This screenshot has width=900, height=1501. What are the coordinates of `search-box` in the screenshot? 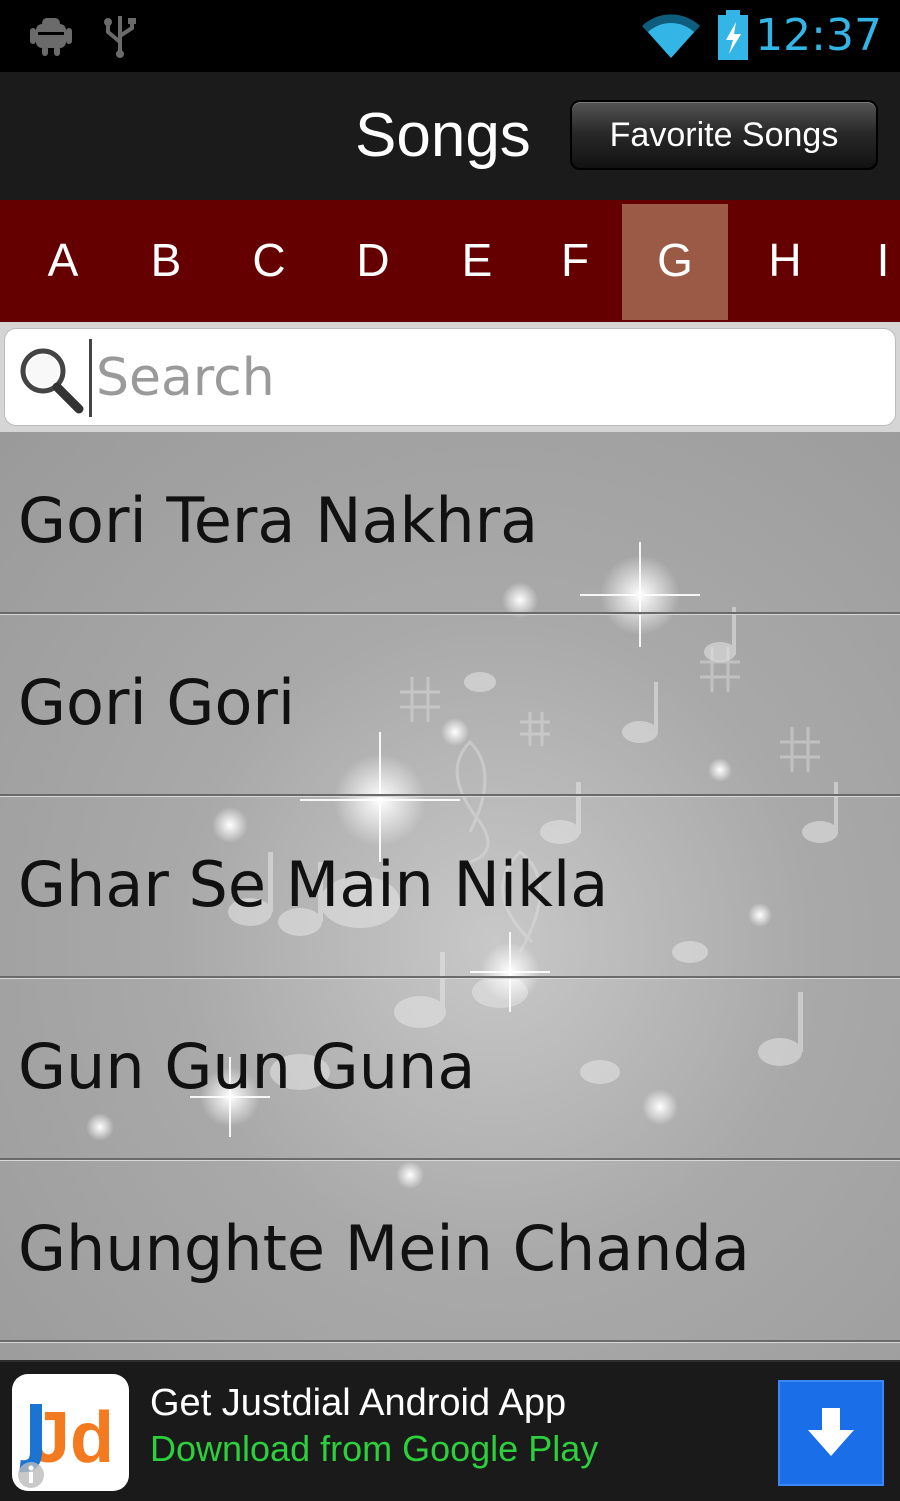 It's located at (450, 377).